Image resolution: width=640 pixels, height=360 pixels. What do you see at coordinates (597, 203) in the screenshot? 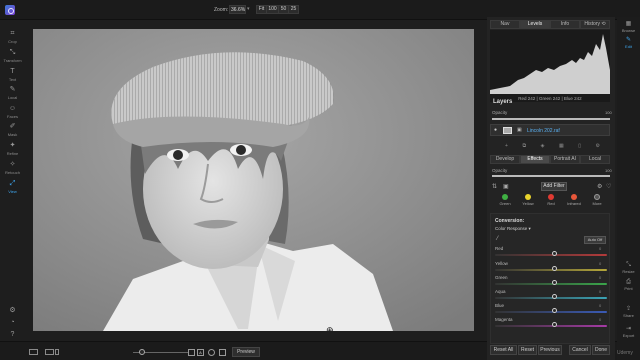
I see `preset-label: More` at bounding box center [597, 203].